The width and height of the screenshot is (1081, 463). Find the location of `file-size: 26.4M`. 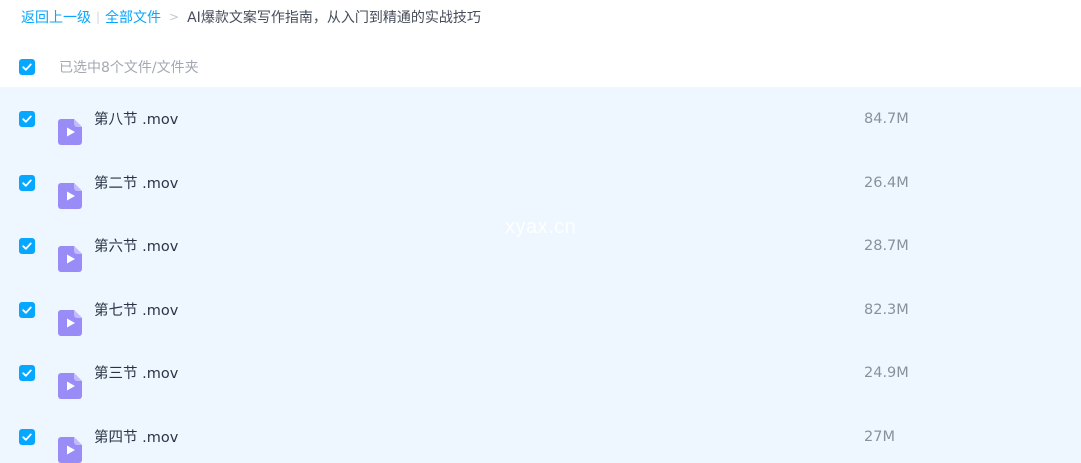

file-size: 26.4M is located at coordinates (886, 182).